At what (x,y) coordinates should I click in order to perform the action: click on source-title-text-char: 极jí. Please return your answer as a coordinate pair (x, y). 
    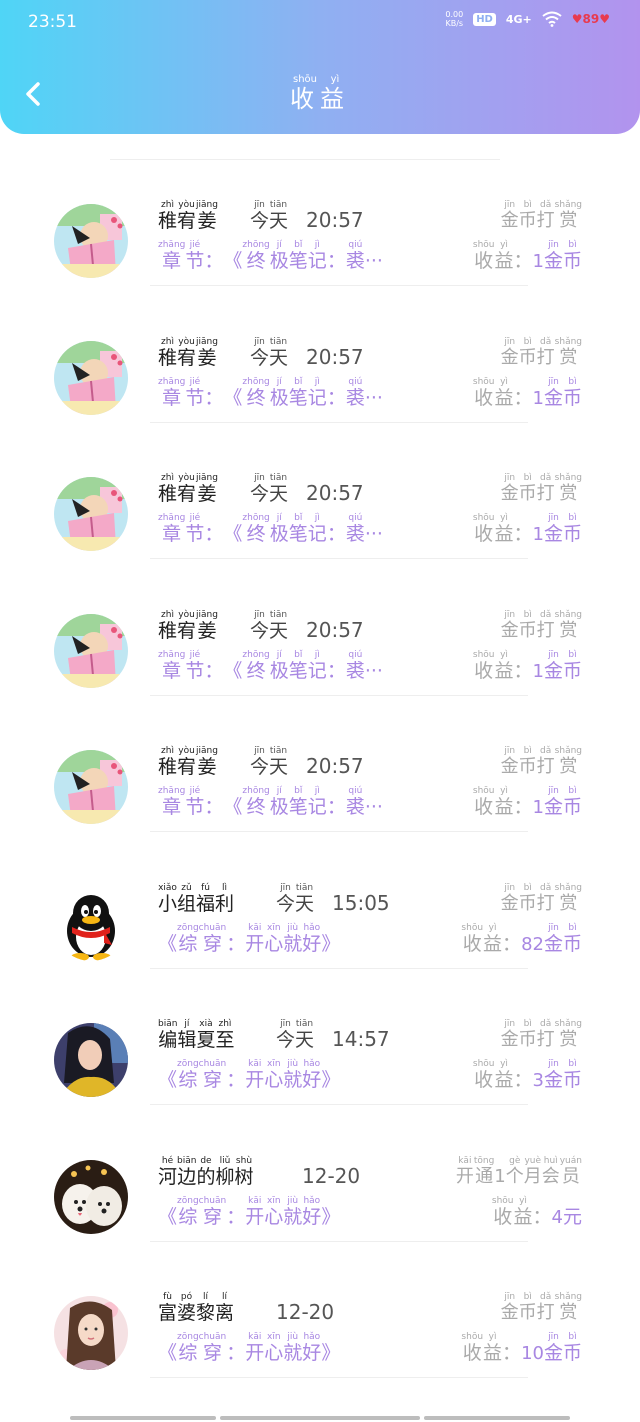
    Looking at the image, I should click on (279, 802).